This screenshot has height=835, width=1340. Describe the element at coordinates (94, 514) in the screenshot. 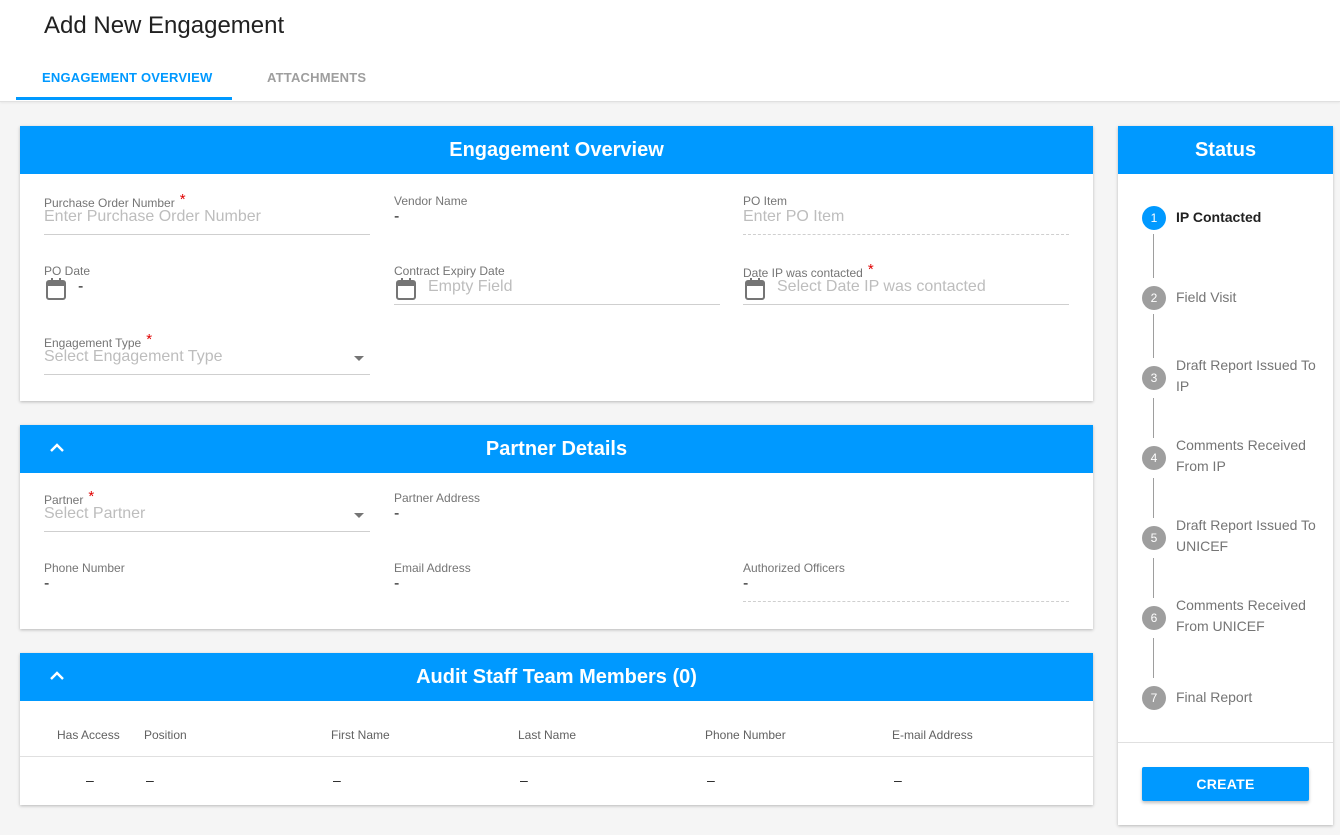

I see `partner-select: Select Partner` at that location.